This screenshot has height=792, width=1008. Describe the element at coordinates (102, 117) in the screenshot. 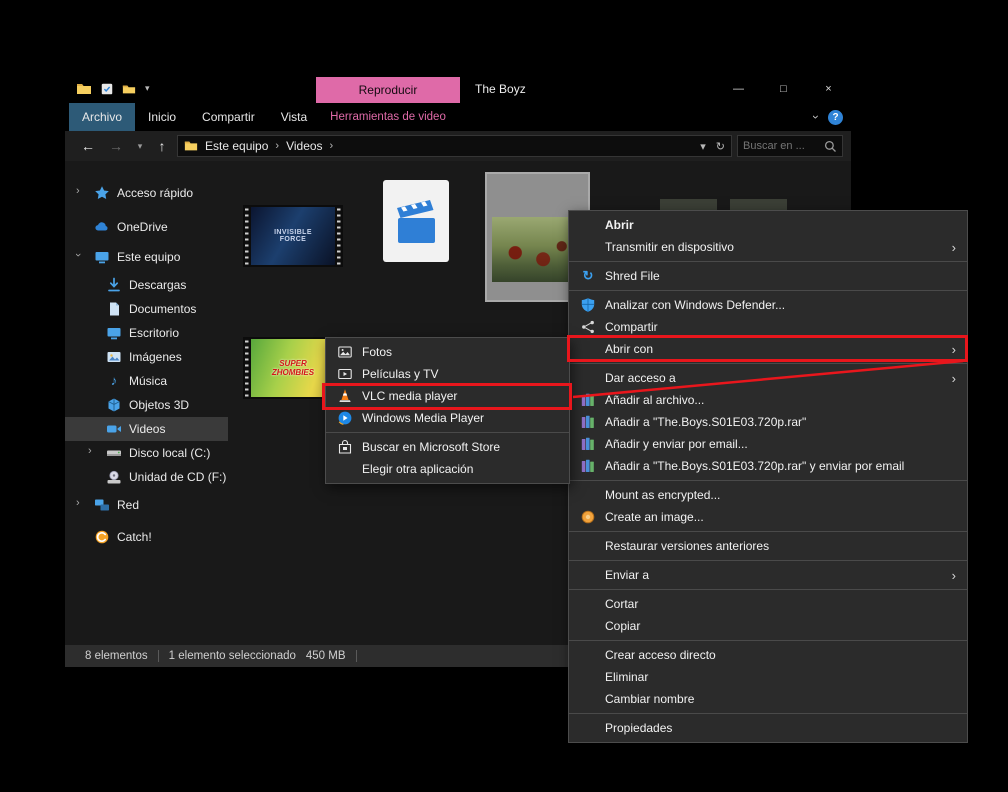

I see `tab-archivo: Archivo` at that location.